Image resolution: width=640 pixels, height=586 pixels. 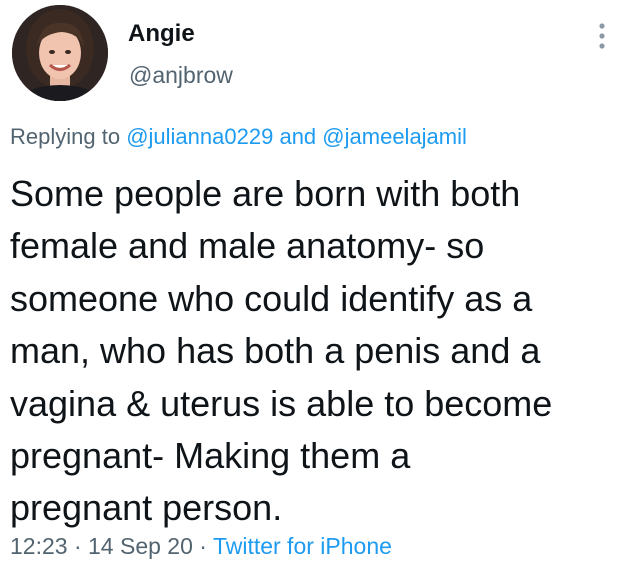 What do you see at coordinates (39, 546) in the screenshot?
I see `tweet-time: 12:23` at bounding box center [39, 546].